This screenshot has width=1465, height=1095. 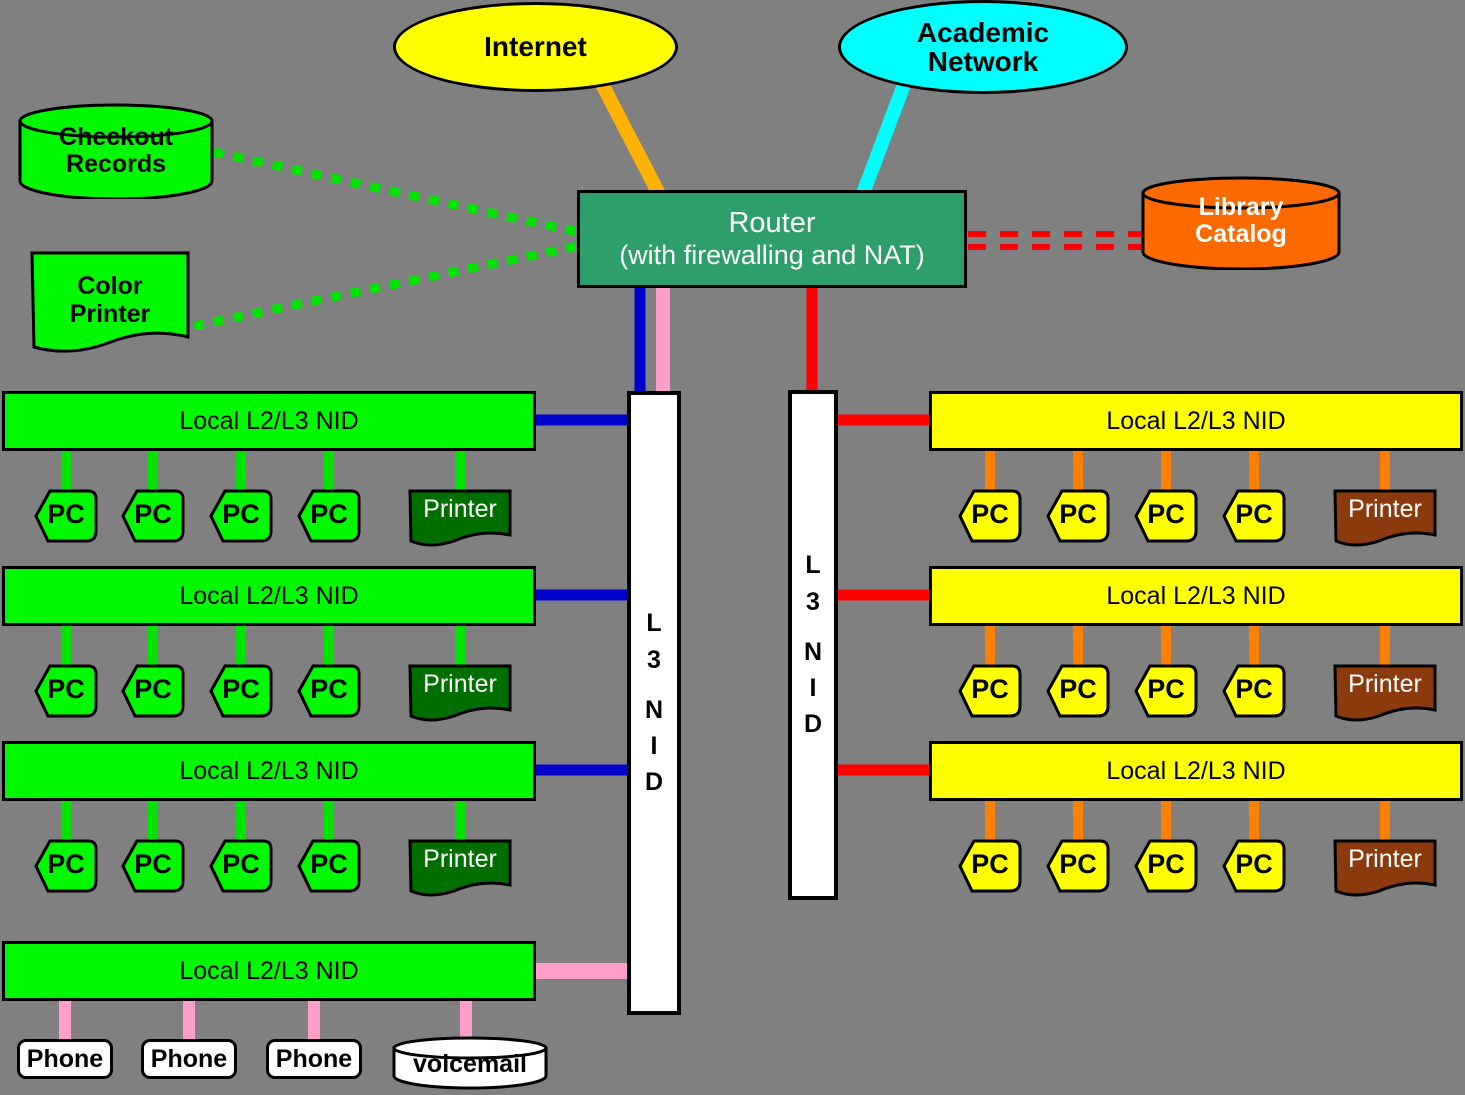 I want to click on pc-right-1-4-label: PC, so click(x=1254, y=514).